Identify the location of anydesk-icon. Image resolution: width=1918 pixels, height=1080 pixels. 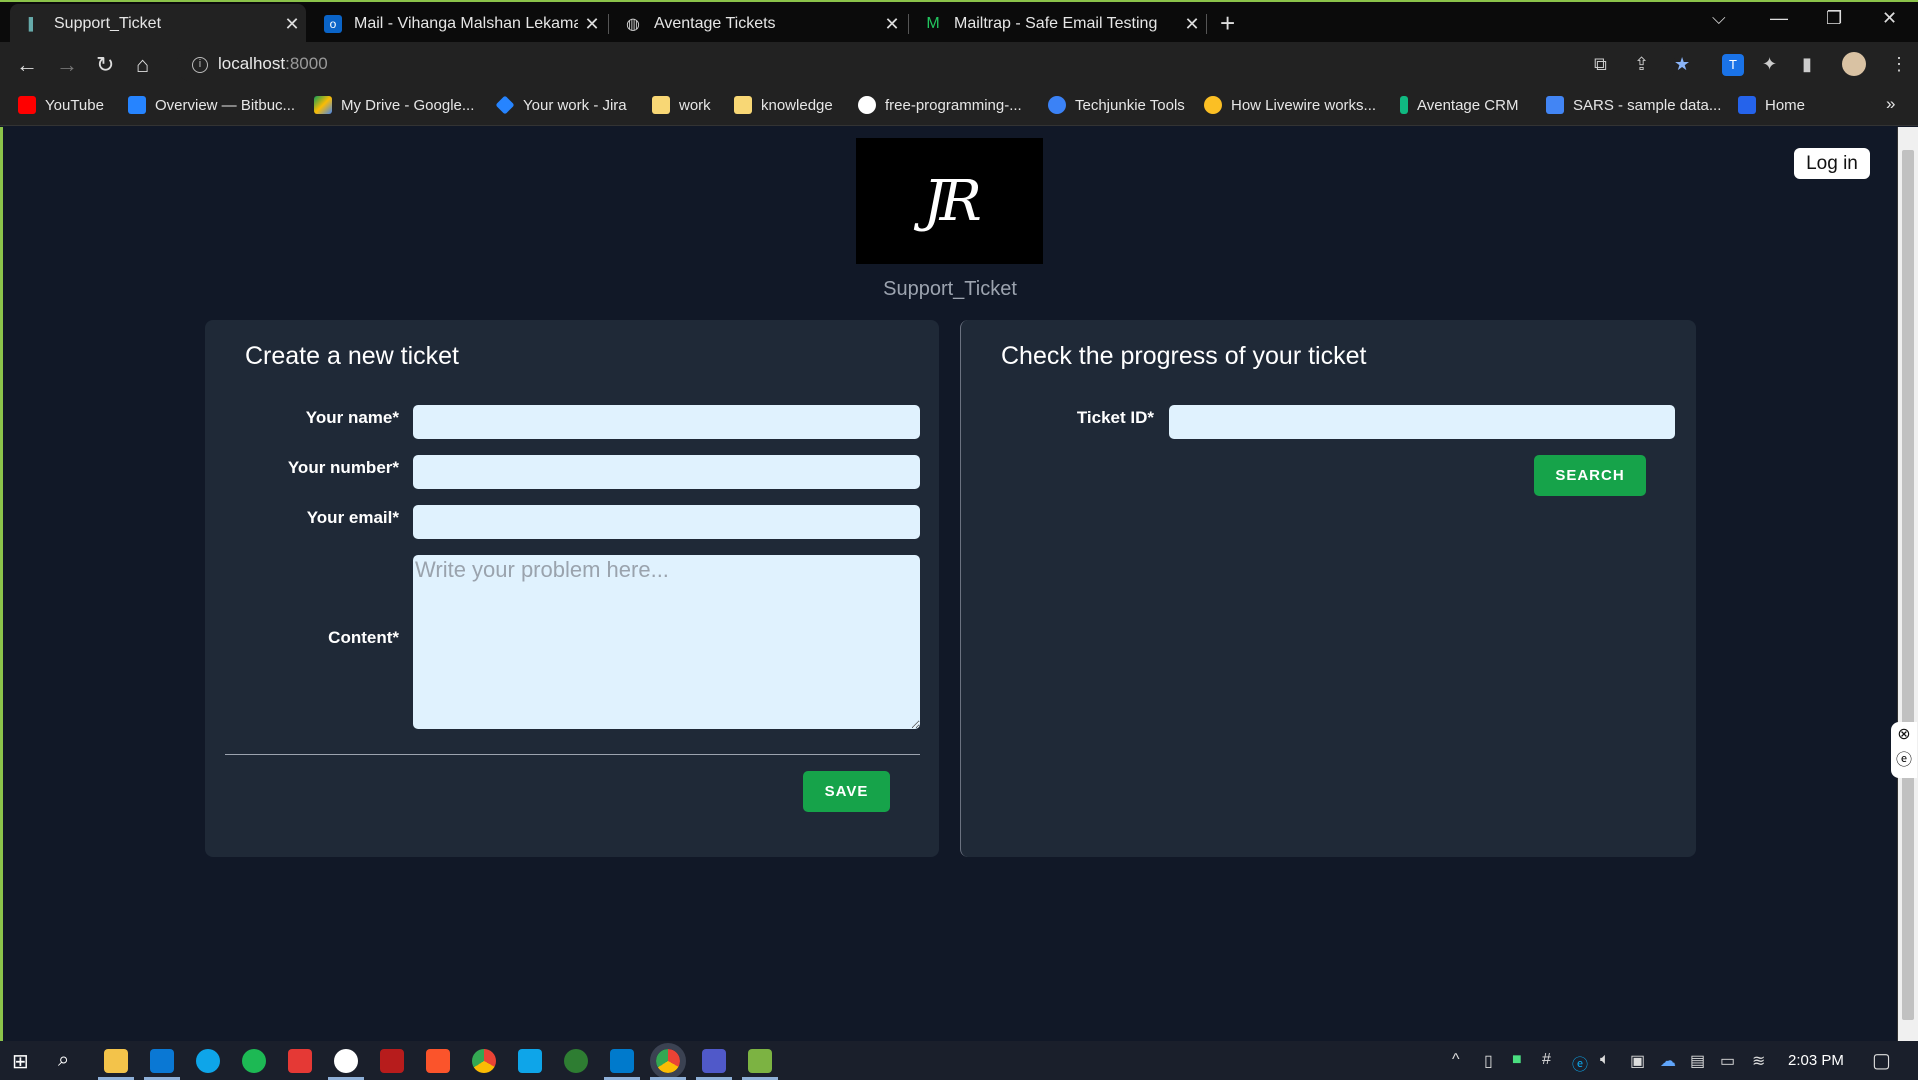
(300, 1061).